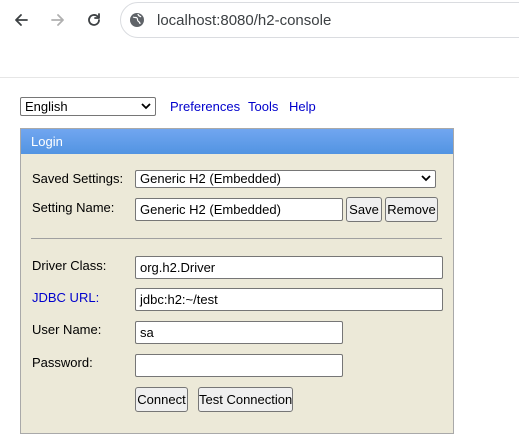 Image resolution: width=519 pixels, height=447 pixels. What do you see at coordinates (285, 179) in the screenshot?
I see `saved-settings-select: Generic H2 (Embedded)` at bounding box center [285, 179].